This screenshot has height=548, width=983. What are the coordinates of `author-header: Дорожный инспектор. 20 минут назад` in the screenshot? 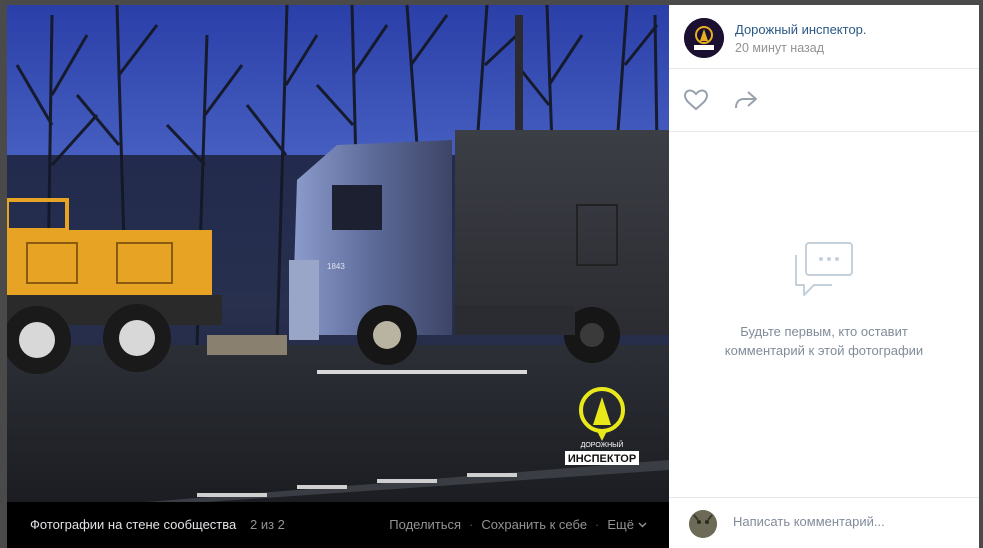 It's located at (824, 37).